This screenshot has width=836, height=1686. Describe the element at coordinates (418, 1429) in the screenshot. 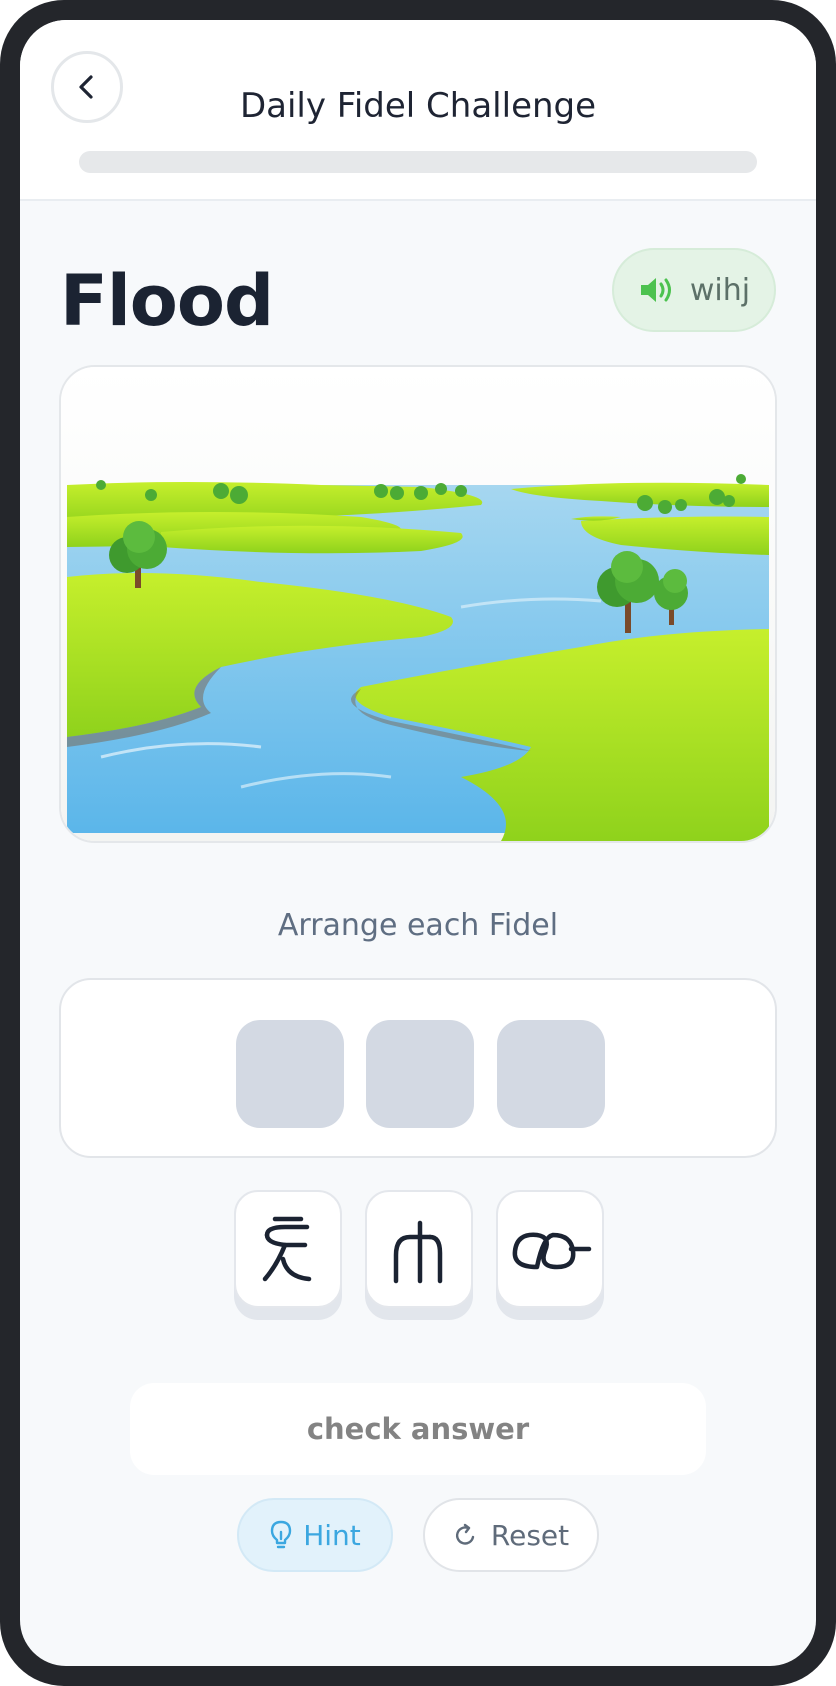

I see `check-answer-button: check answer` at that location.